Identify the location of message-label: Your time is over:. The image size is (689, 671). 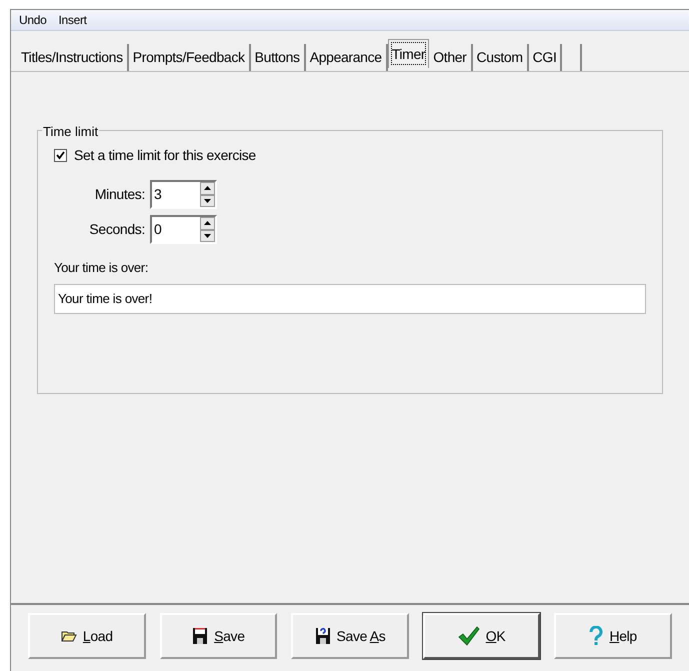
(102, 268).